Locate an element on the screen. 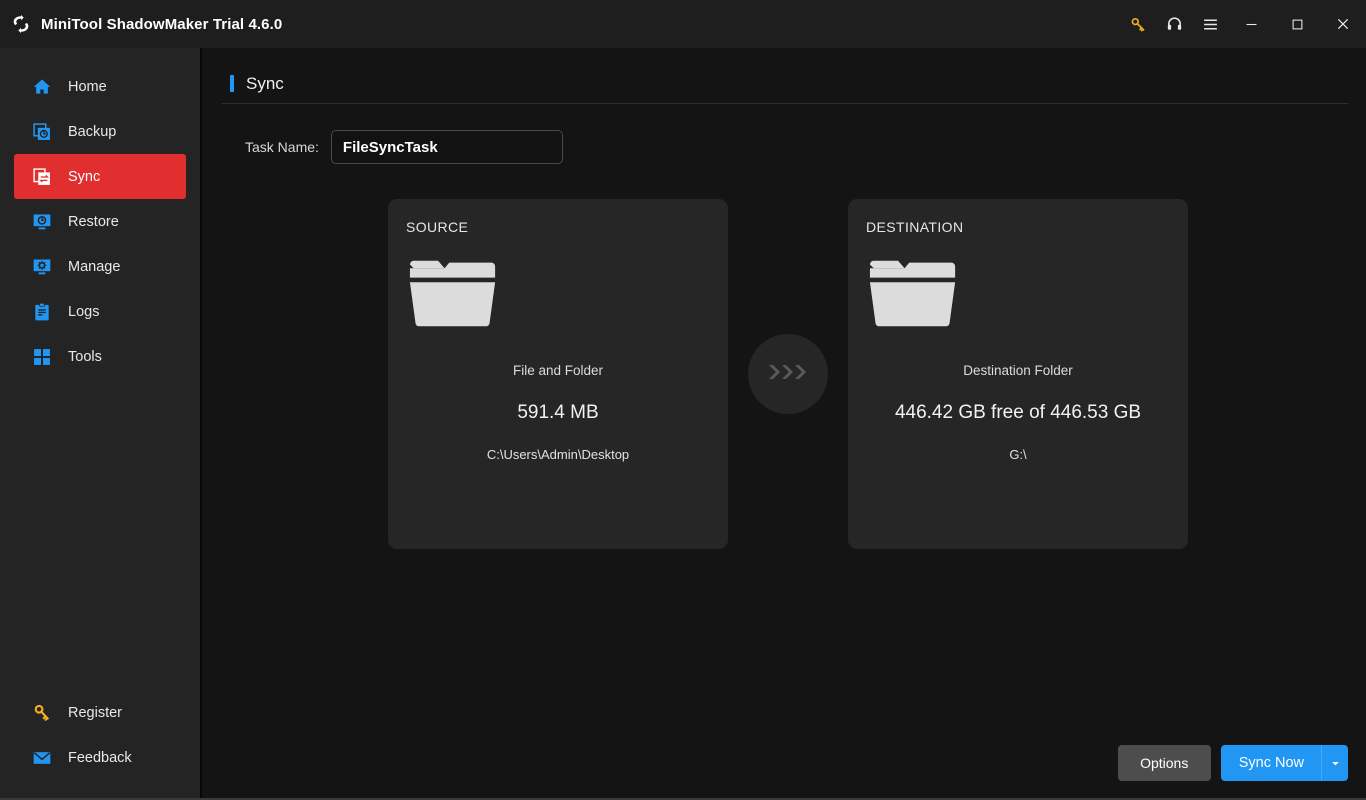 This screenshot has width=1366, height=800. sidebar-item-register: Register is located at coordinates (100, 712).